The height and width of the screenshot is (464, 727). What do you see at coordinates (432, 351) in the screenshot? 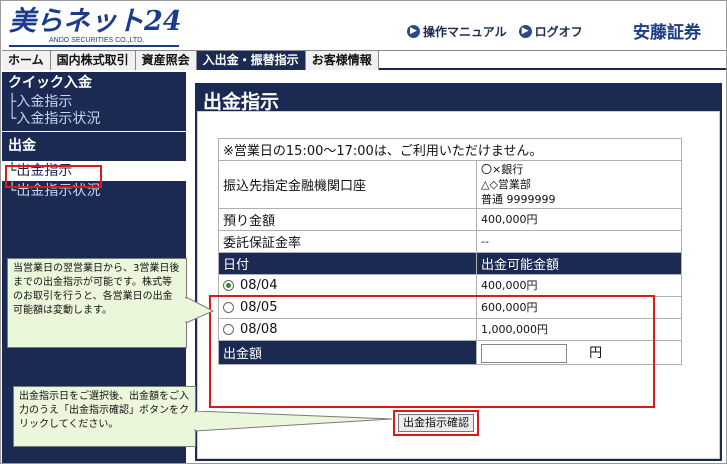
I see `highlight-date-amount` at bounding box center [432, 351].